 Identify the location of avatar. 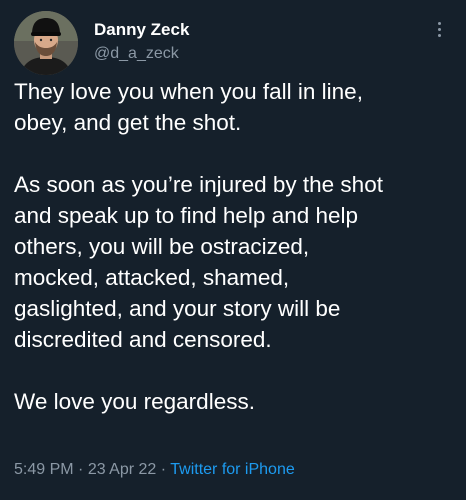
(46, 43).